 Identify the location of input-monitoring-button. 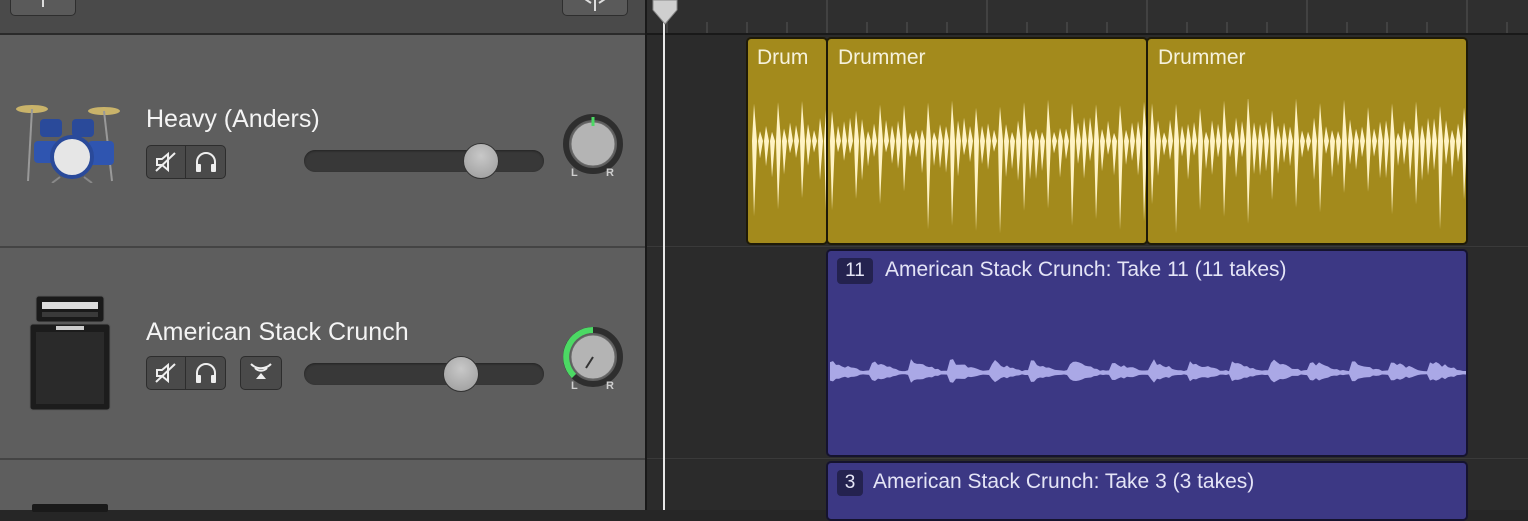
(261, 373).